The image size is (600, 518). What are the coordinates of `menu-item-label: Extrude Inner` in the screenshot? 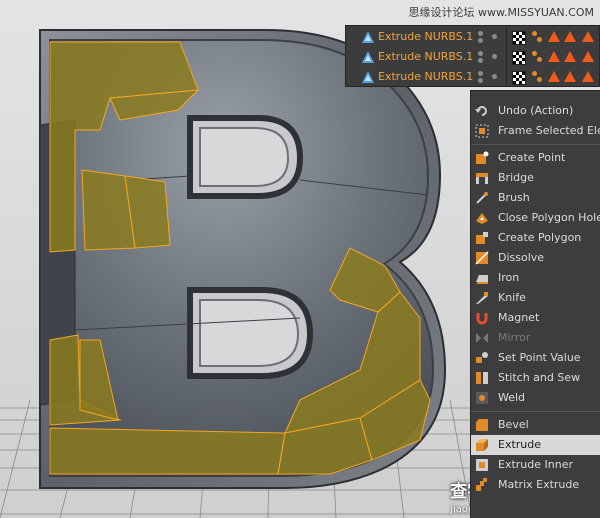 It's located at (535, 464).